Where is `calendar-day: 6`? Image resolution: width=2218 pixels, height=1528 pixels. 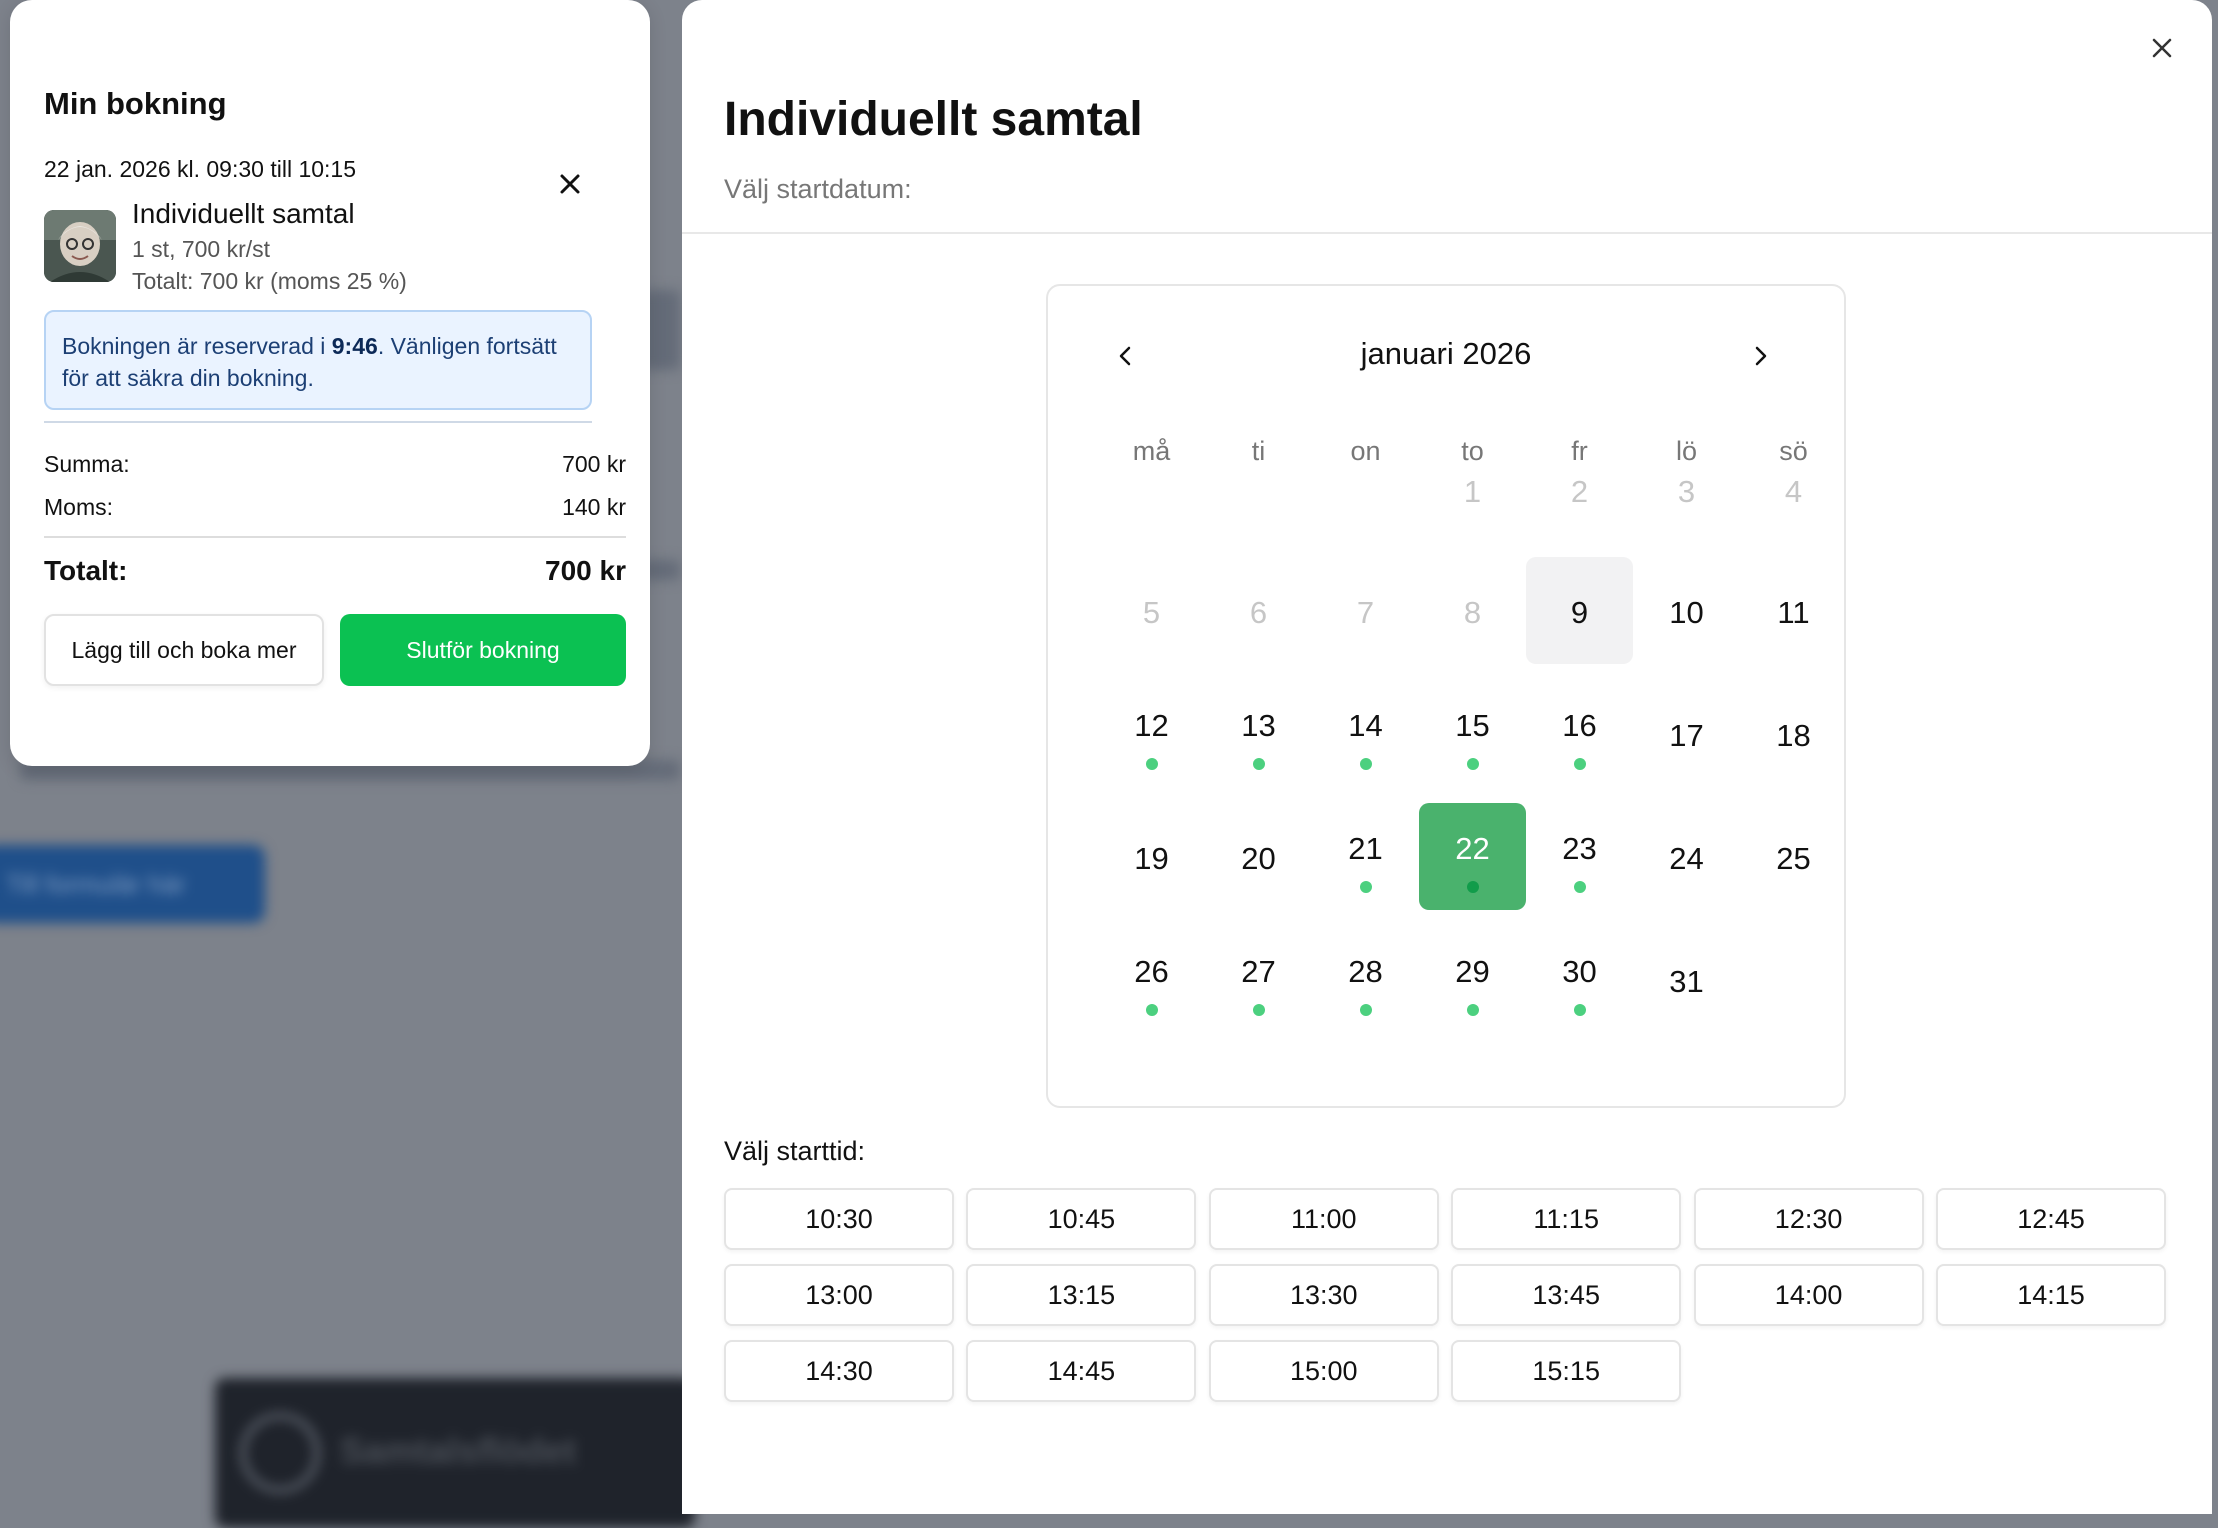
calendar-day: 6 is located at coordinates (1258, 610).